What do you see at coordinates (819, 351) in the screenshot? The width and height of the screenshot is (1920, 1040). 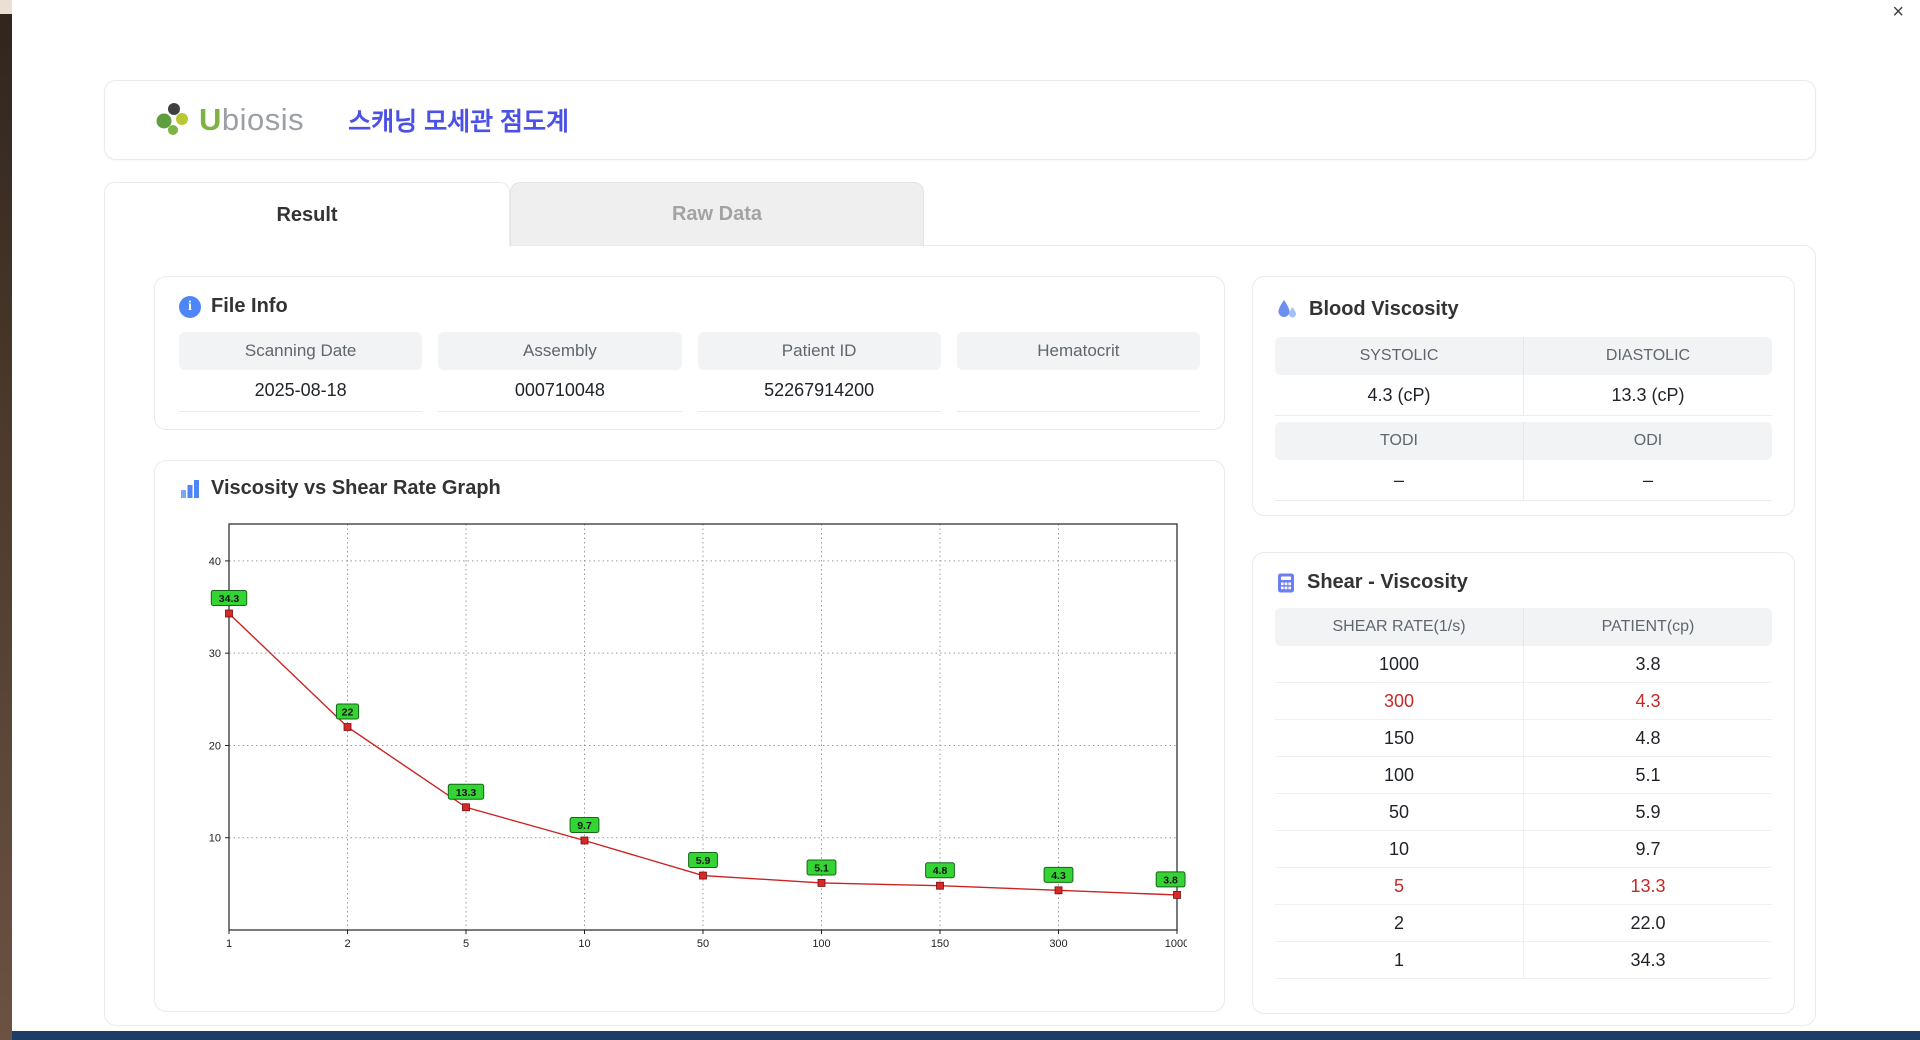 I see `field-label: Patient ID` at bounding box center [819, 351].